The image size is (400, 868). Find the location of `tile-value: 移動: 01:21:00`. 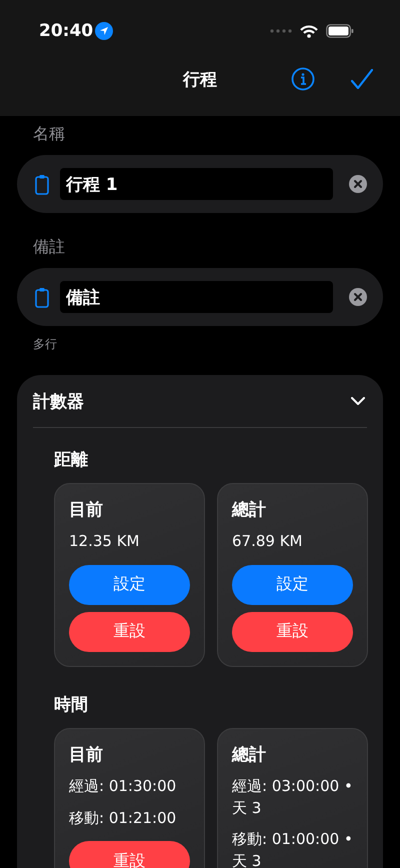

tile-value: 移動: 01:21:00 is located at coordinates (123, 818).